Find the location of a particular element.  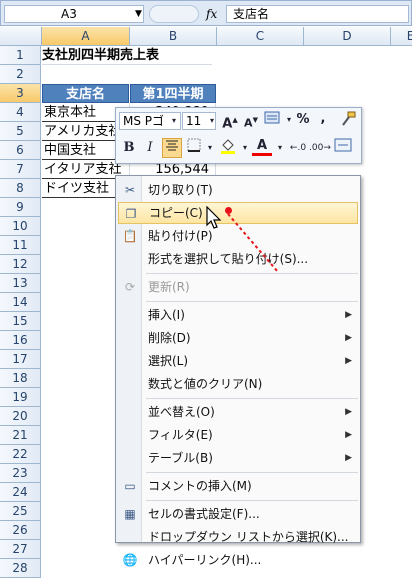

hyperlink-icon: 🌐 is located at coordinates (130, 560).